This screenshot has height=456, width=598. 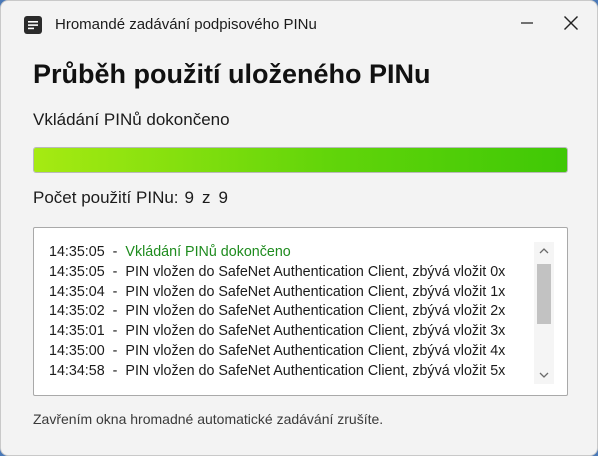 I want to click on scroll-up-button, so click(x=544, y=251).